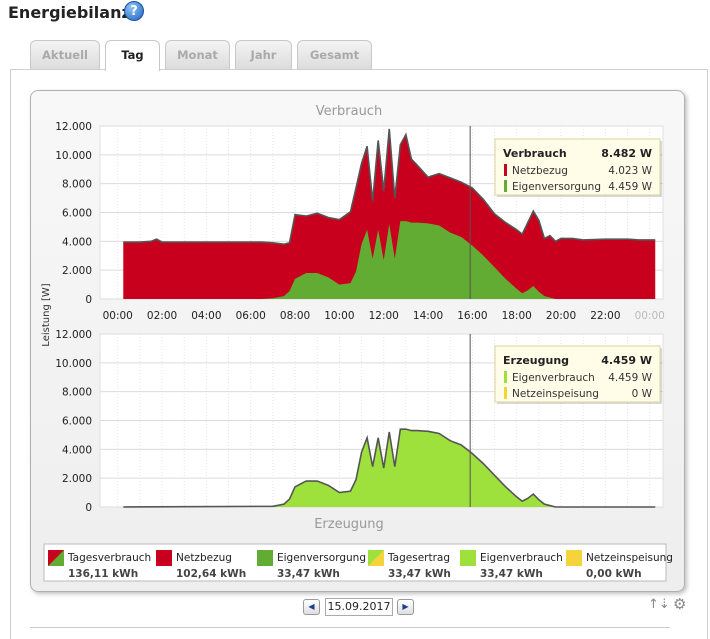 The height and width of the screenshot is (639, 710). What do you see at coordinates (659, 604) in the screenshot?
I see `sort-icon: ↑⇣` at bounding box center [659, 604].